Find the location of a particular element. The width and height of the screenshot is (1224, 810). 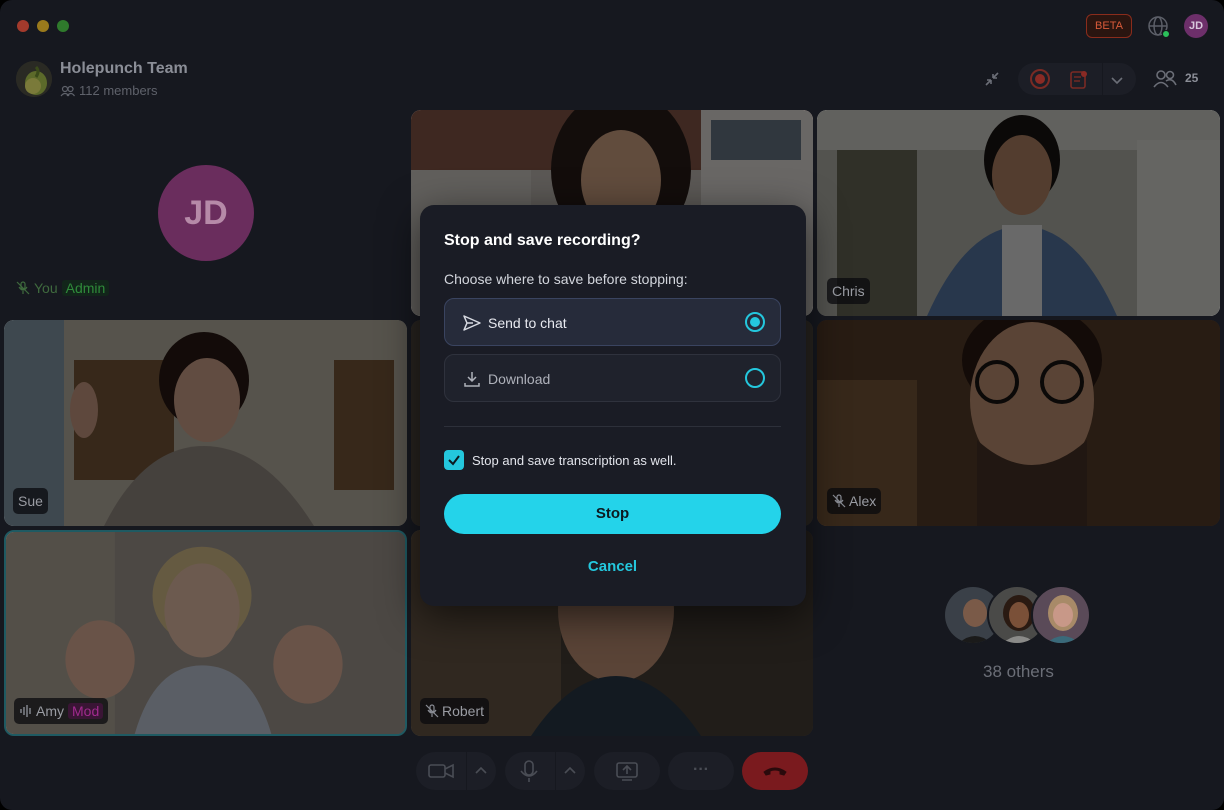

admin-badge: Admin is located at coordinates (85, 288).